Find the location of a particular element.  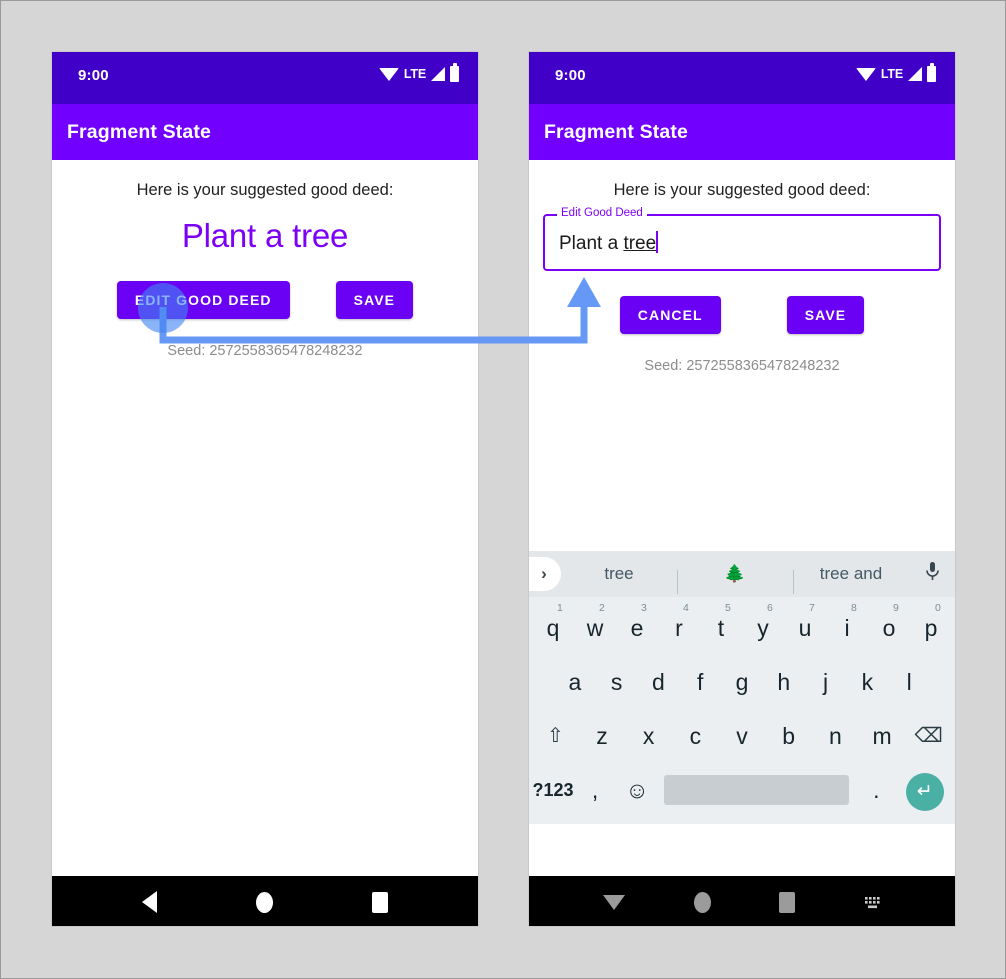

keyboard-glyph is located at coordinates (872, 902).